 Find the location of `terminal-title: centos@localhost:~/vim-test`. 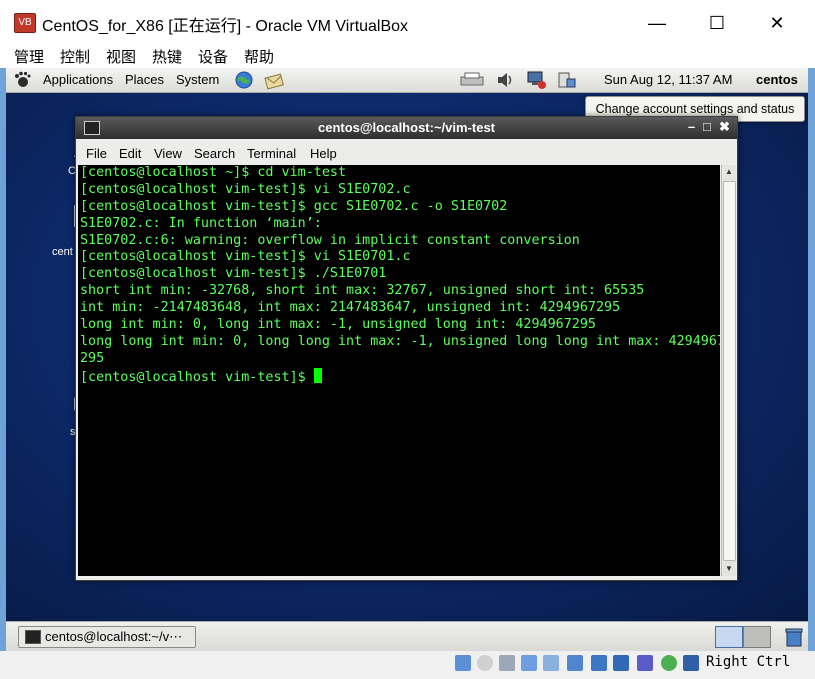

terminal-title: centos@localhost:~/vim-test is located at coordinates (406, 127).